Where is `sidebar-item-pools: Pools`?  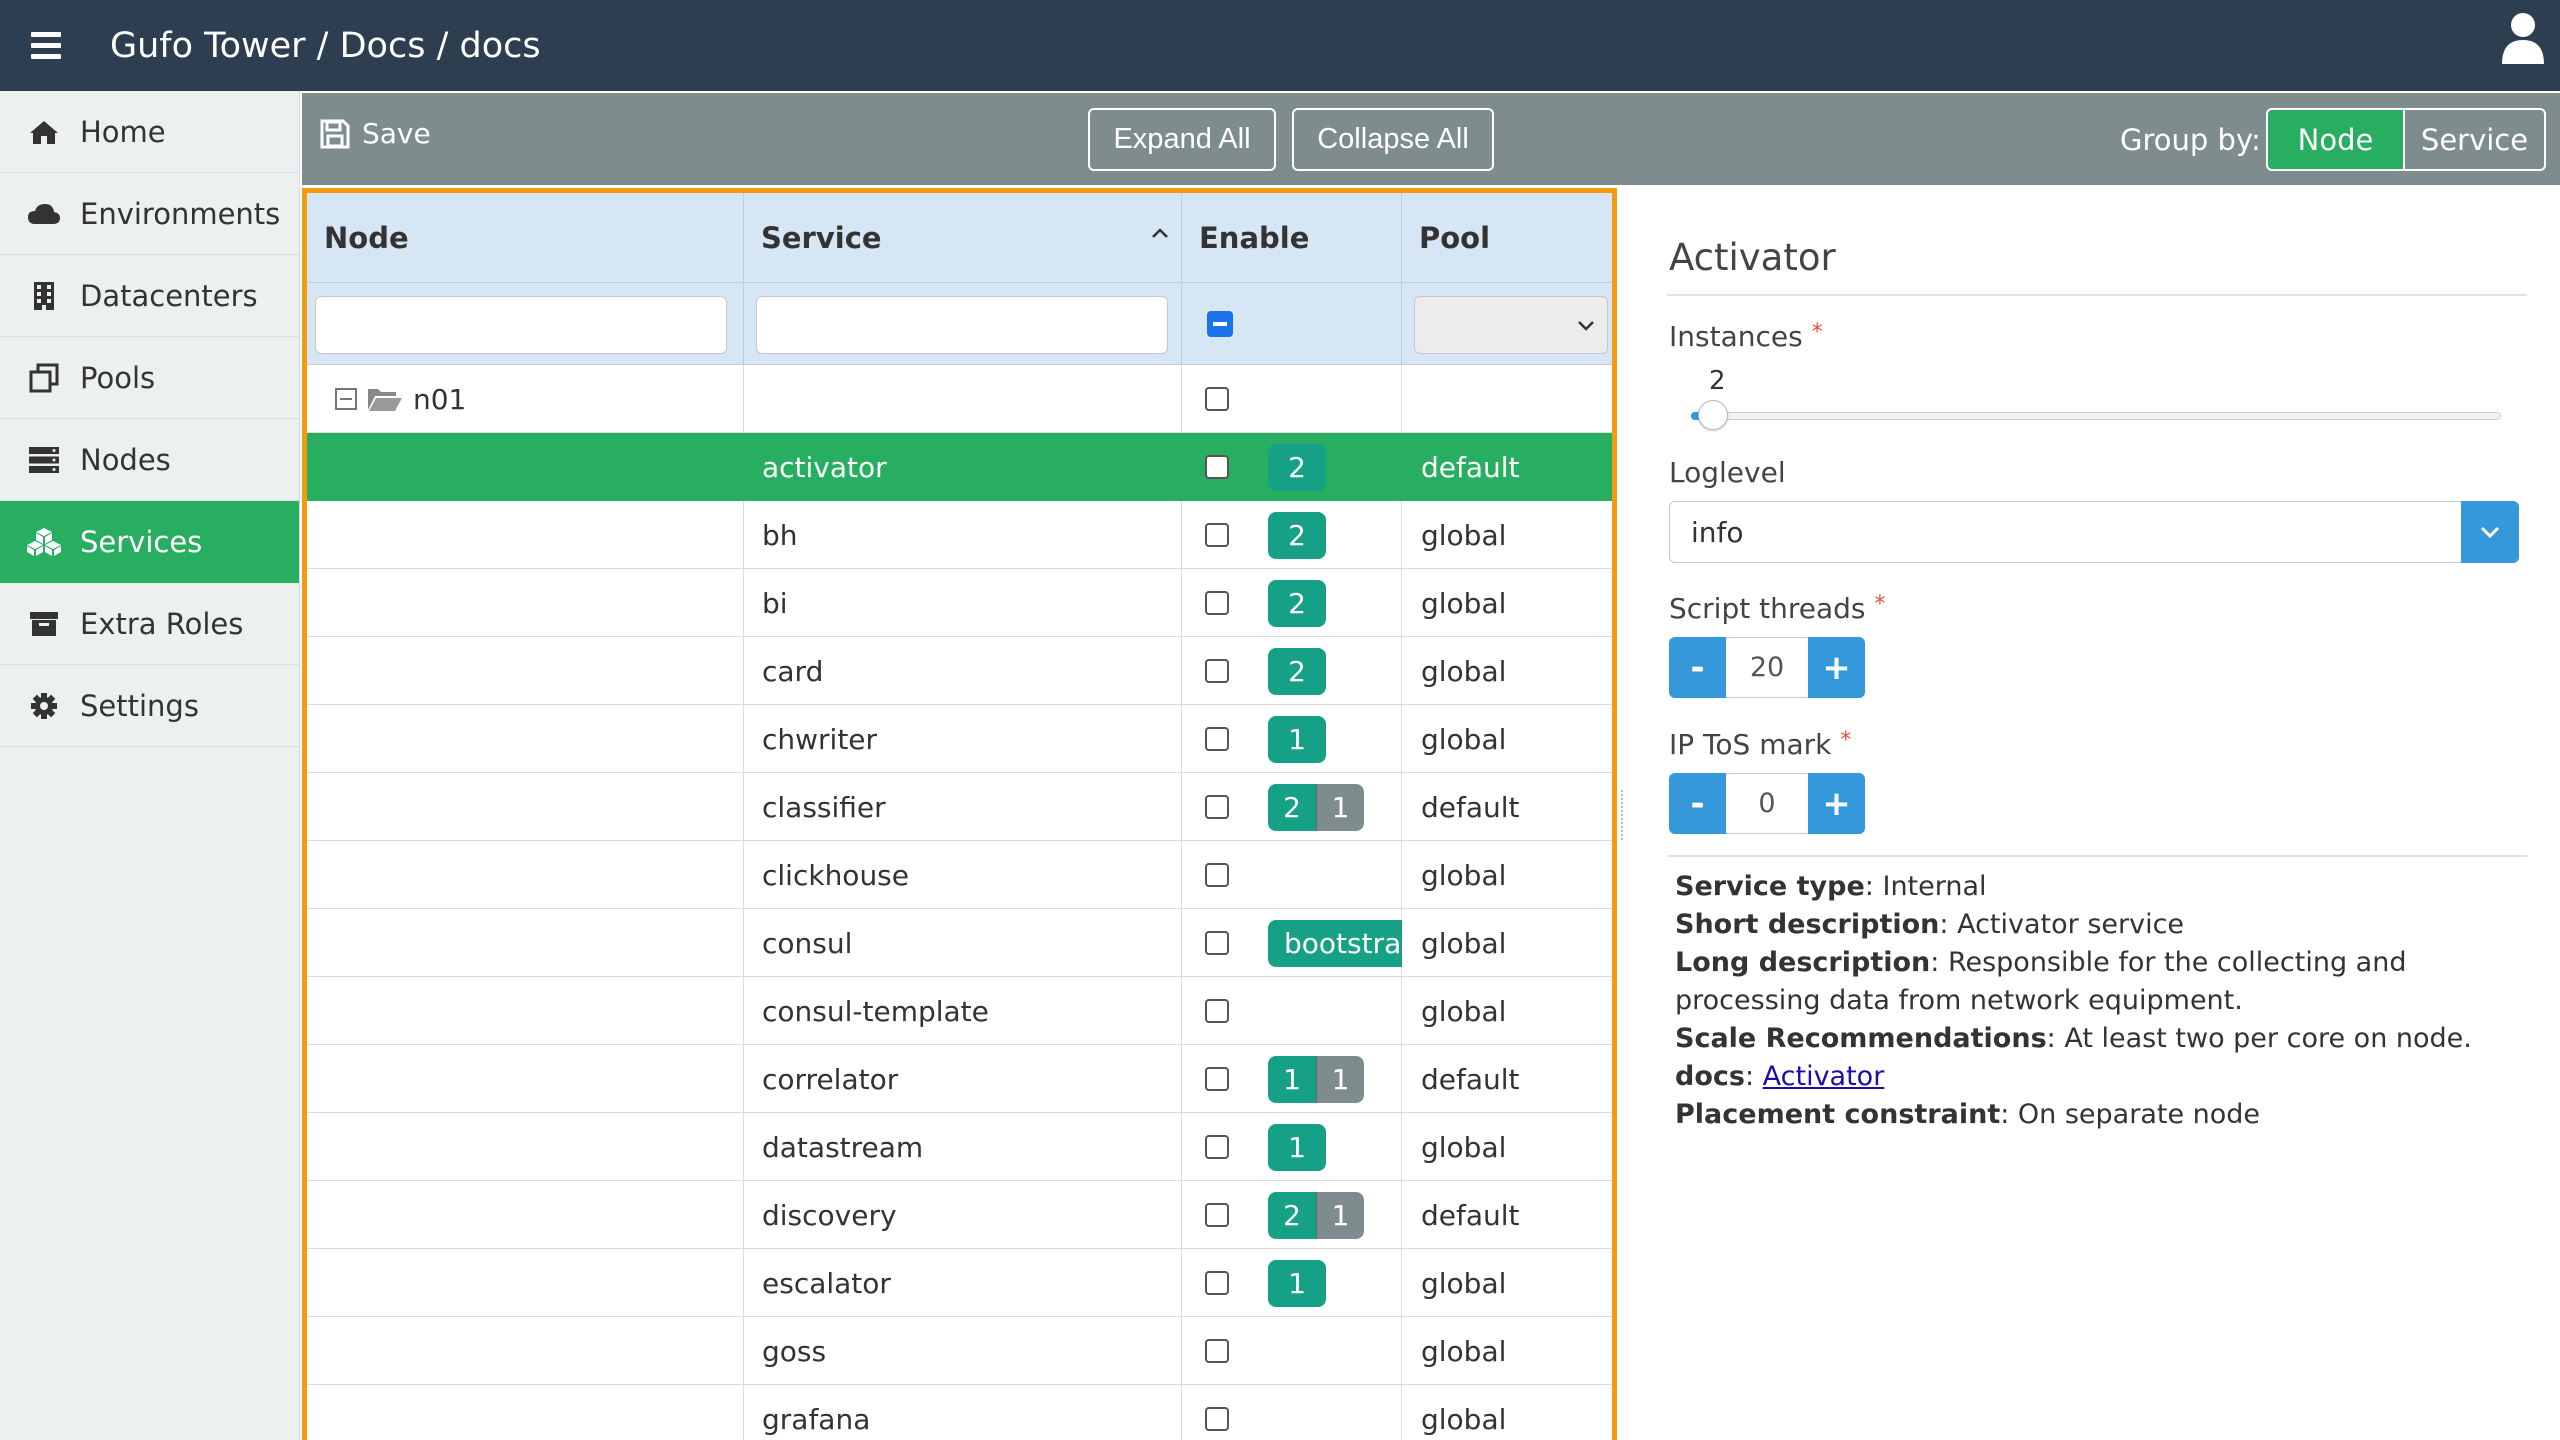
sidebar-item-pools: Pools is located at coordinates (149, 378).